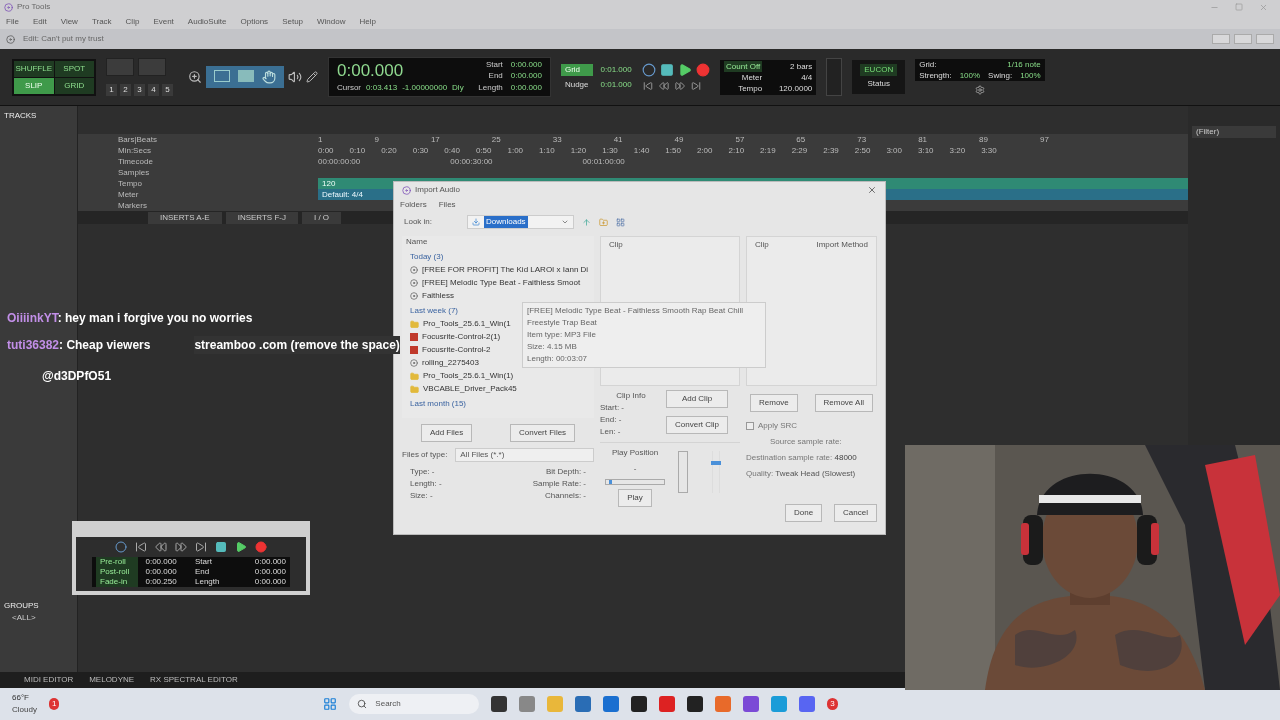 The height and width of the screenshot is (720, 1280). What do you see at coordinates (185, 217) in the screenshot?
I see `insert-tab: INSERTS A-E` at bounding box center [185, 217].